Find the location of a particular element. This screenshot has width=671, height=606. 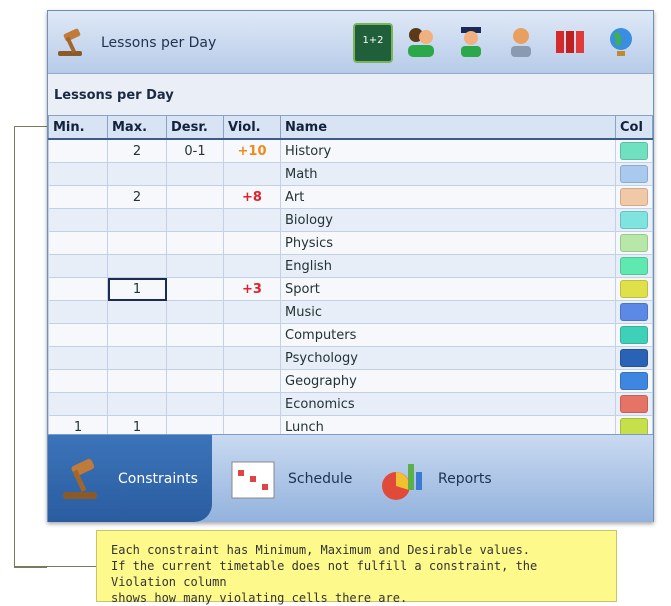

tab-constraints: Constraints is located at coordinates (130, 478).